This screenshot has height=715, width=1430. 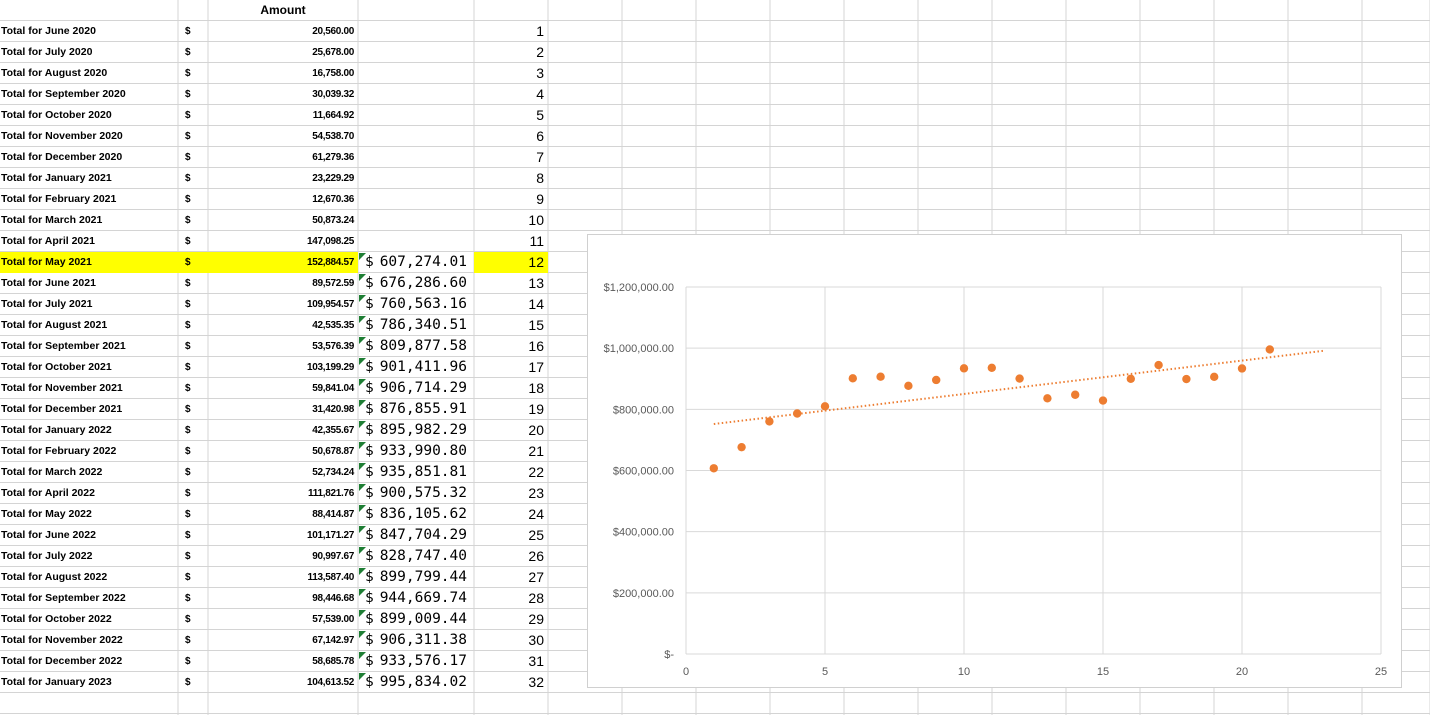 What do you see at coordinates (283, 451) in the screenshot?
I see `amount-cell: 50,678.87` at bounding box center [283, 451].